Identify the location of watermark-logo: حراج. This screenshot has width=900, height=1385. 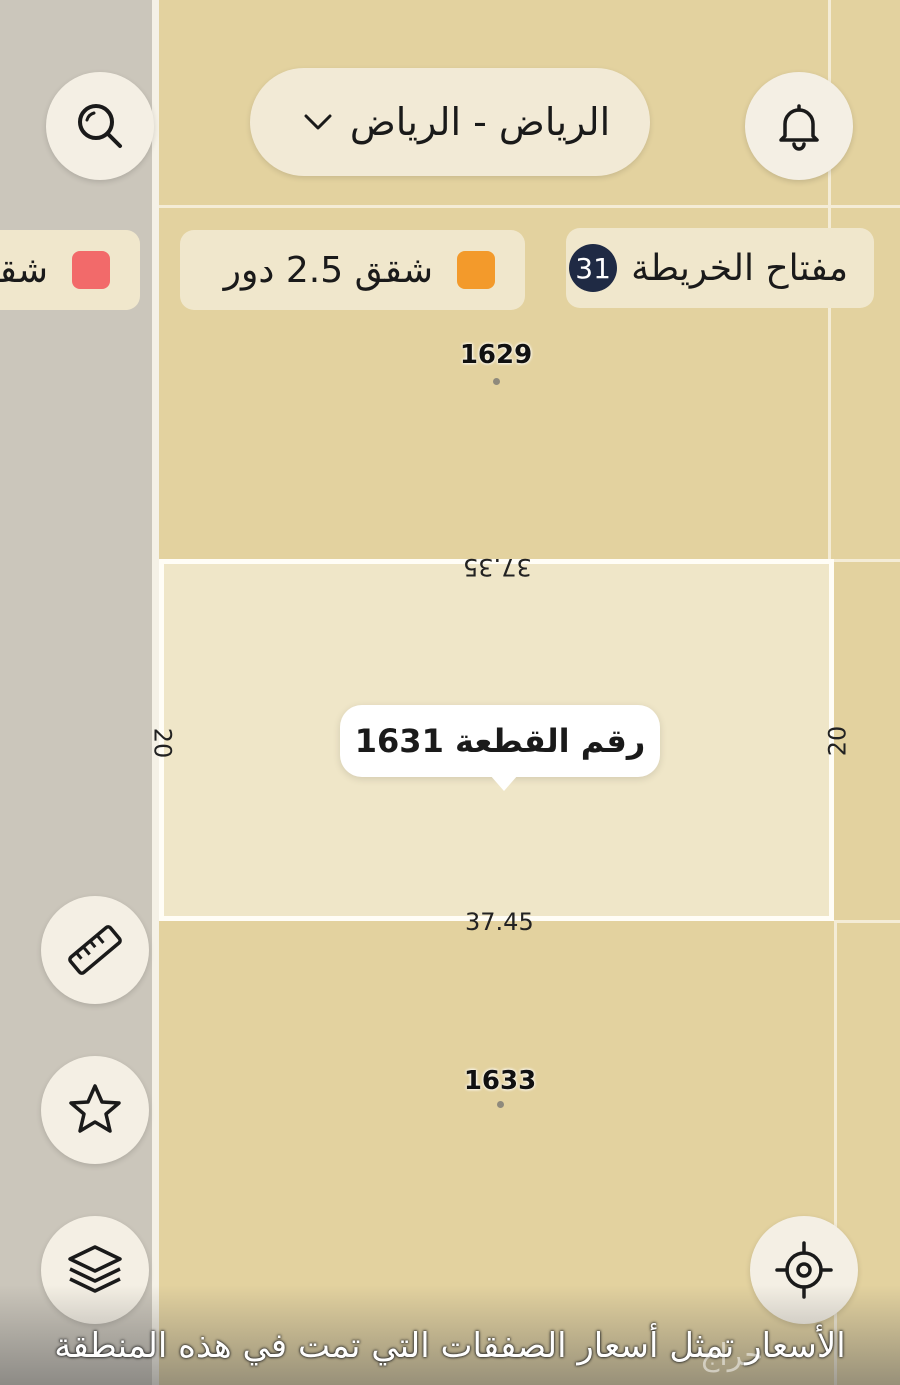
(731, 1355).